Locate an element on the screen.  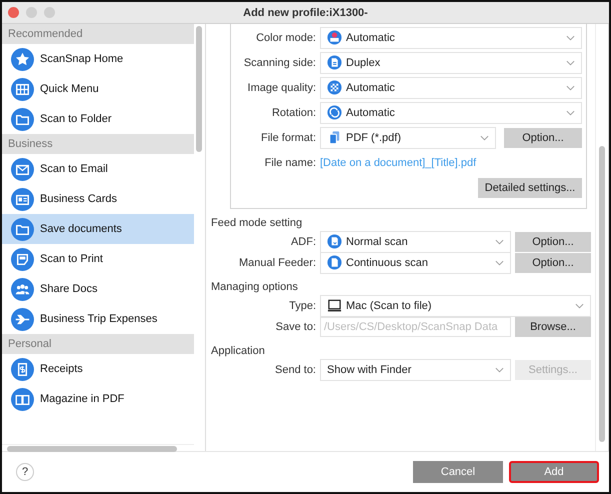
profile-item: Magazine in PDF is located at coordinates (98, 399).